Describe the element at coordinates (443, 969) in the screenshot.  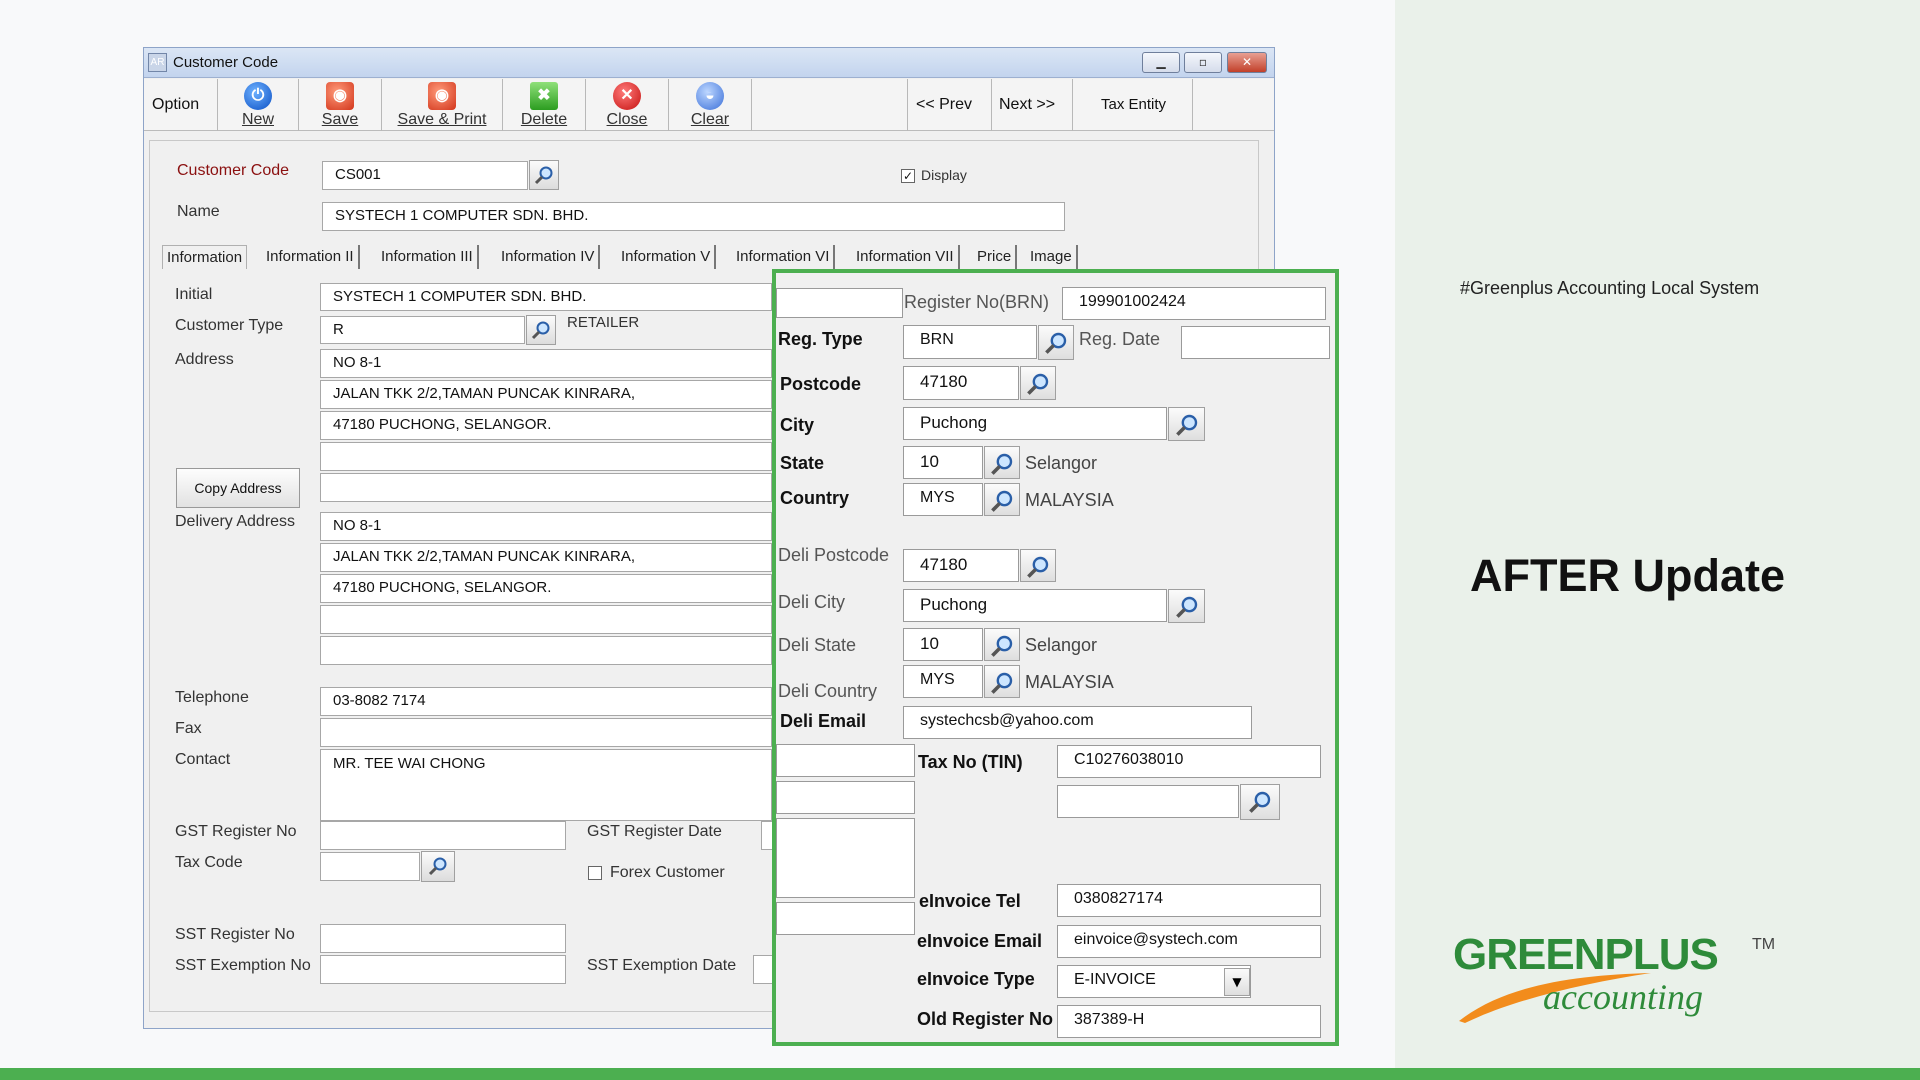
I see `sst-exemption-no-field` at that location.